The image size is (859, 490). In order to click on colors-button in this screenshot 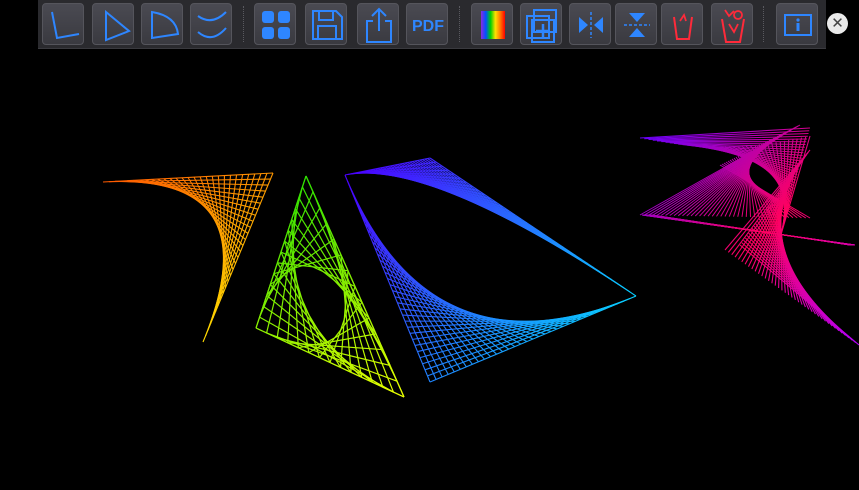, I will do `click(492, 24)`.